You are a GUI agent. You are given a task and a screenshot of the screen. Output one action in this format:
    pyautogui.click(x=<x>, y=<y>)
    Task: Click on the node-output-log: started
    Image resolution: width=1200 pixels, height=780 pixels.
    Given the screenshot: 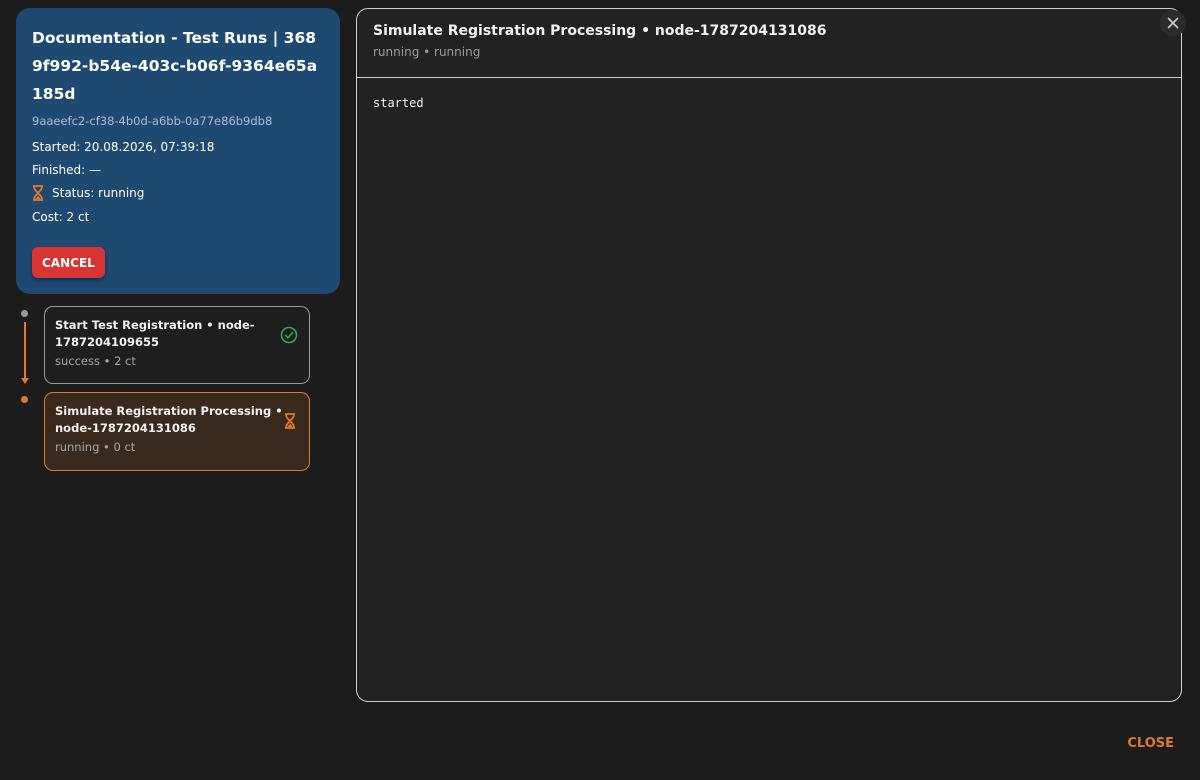 What is the action you would take?
    pyautogui.click(x=398, y=103)
    